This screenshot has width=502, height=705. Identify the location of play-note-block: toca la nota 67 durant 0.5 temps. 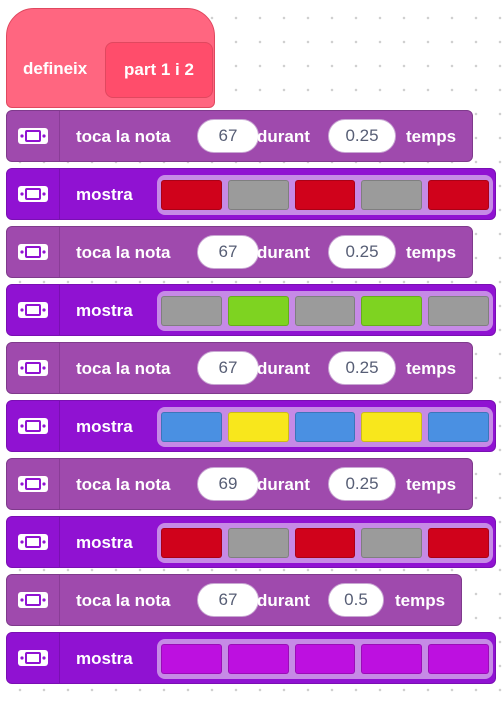
(234, 600).